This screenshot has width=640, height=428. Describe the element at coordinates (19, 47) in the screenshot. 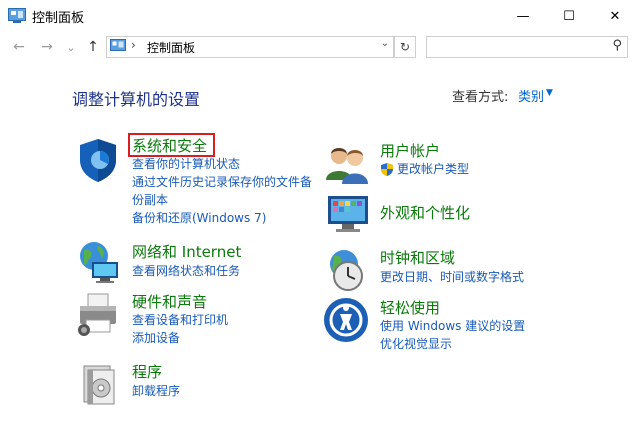

I see `back-button: ←` at that location.